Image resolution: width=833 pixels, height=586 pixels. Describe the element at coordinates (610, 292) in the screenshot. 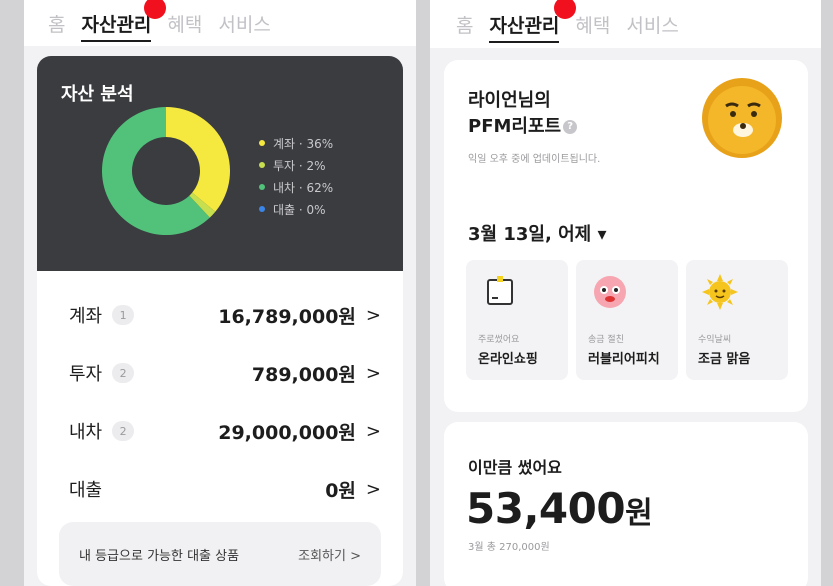

I see `apeach-character-icon` at that location.